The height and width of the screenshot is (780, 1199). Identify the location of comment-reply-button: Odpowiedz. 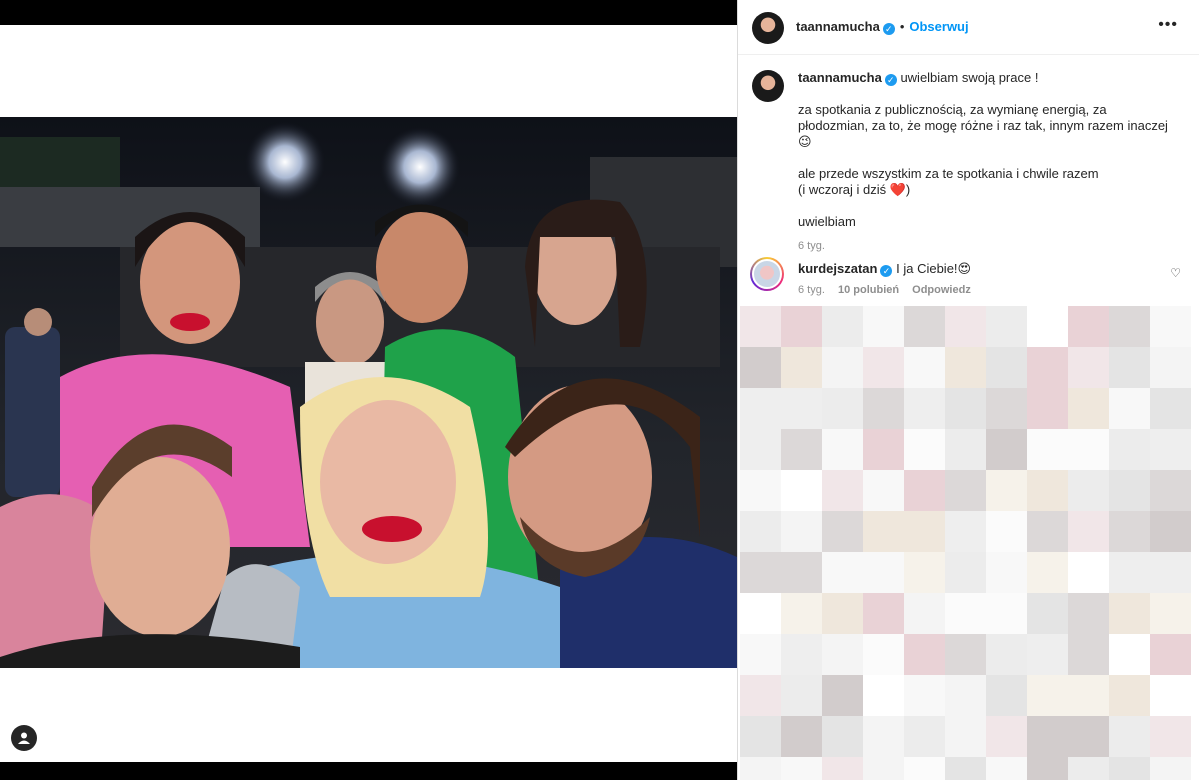
(941, 290).